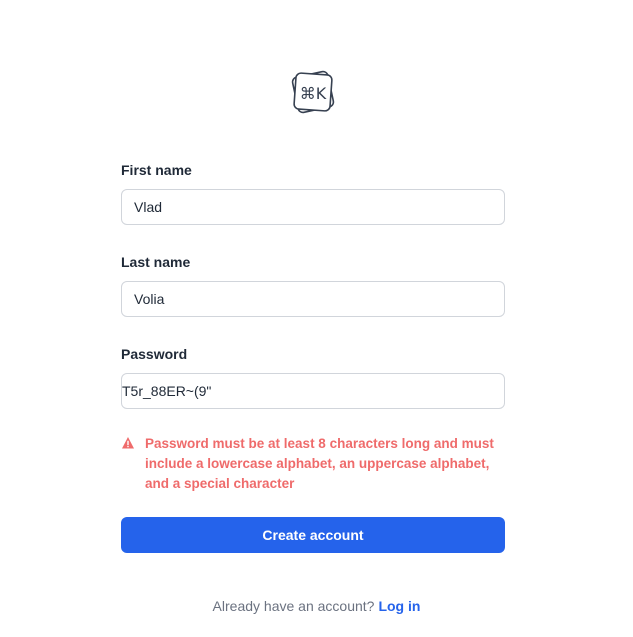 The width and height of the screenshot is (633, 637). What do you see at coordinates (399, 606) in the screenshot?
I see `login-link: Log in` at bounding box center [399, 606].